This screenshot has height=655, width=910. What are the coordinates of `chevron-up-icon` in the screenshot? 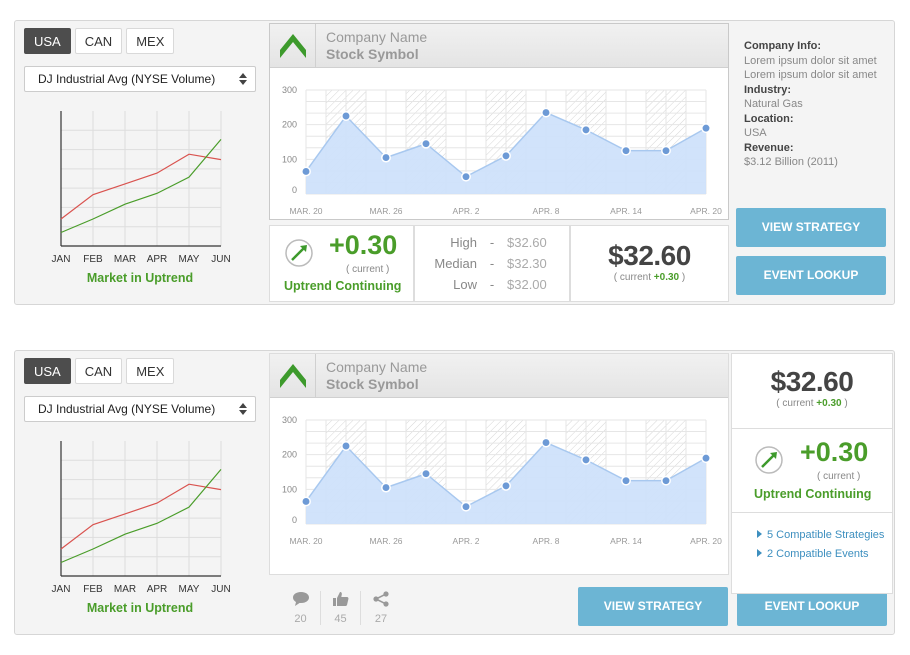 It's located at (292, 375).